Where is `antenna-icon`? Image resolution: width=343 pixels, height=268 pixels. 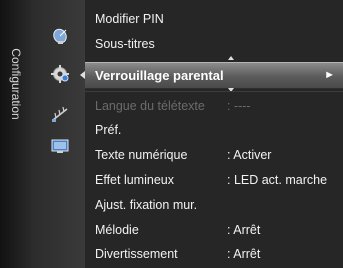 antenna-icon is located at coordinates (60, 114).